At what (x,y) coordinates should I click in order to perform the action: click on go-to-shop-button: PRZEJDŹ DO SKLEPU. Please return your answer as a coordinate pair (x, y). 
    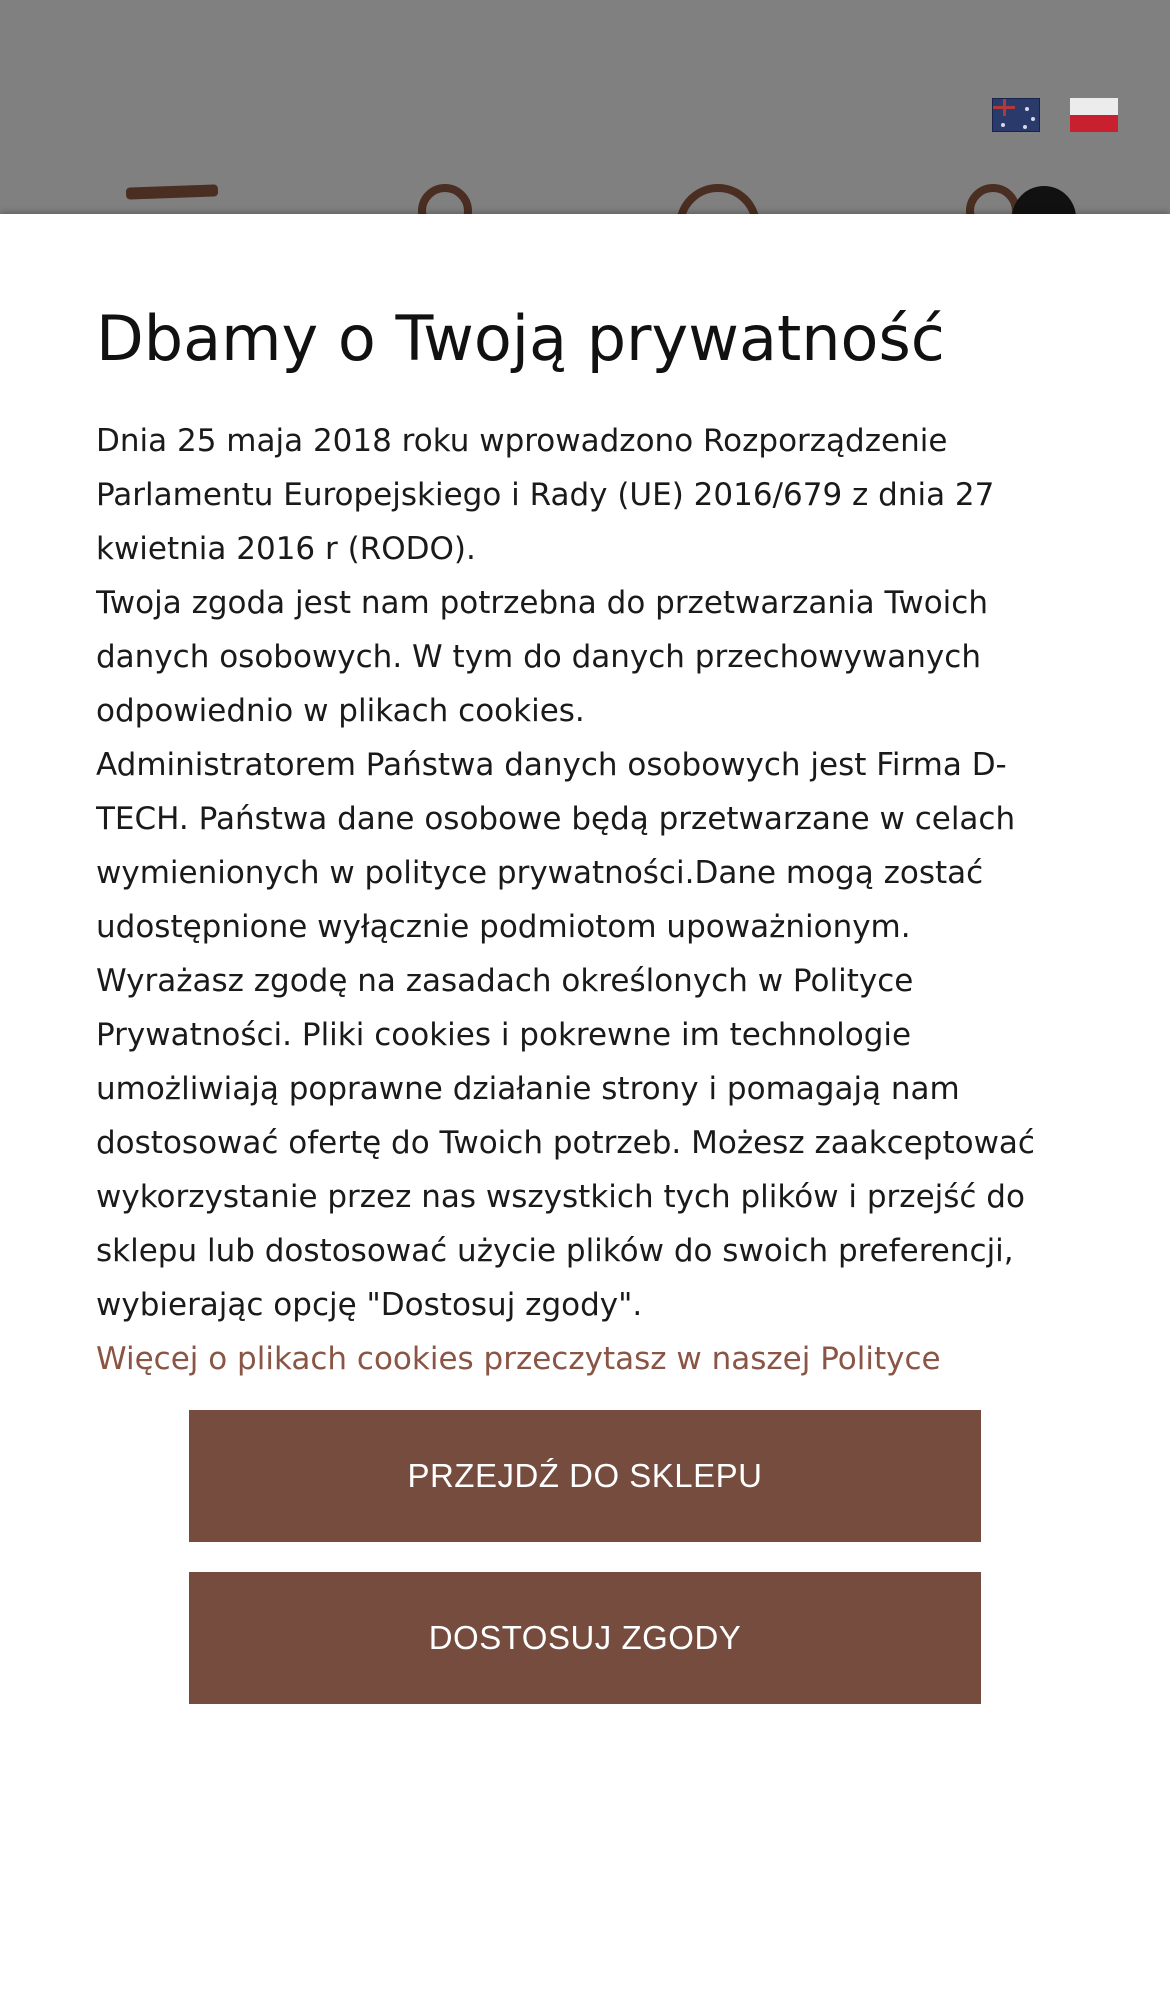
    Looking at the image, I should click on (585, 1476).